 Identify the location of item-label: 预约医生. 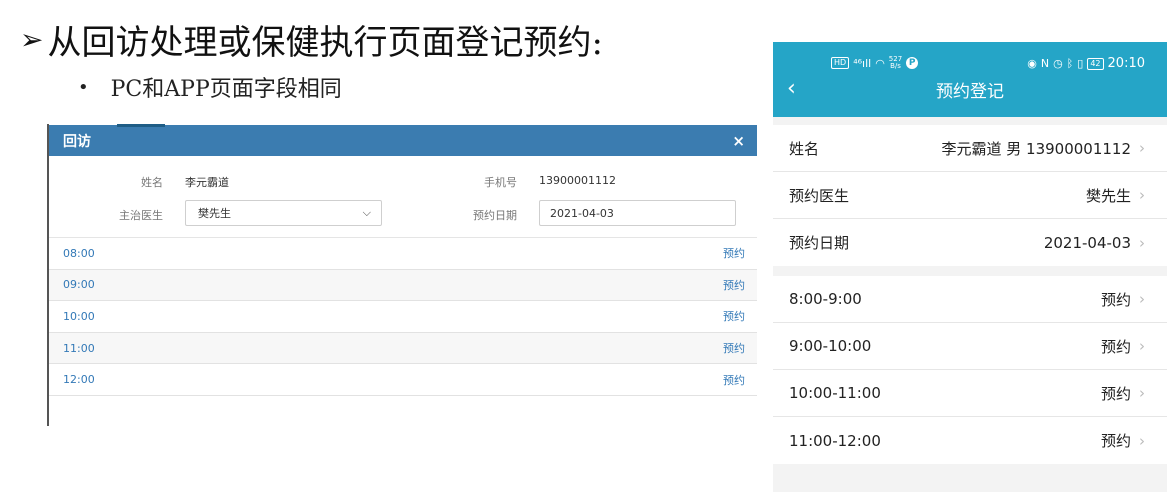
(819, 195).